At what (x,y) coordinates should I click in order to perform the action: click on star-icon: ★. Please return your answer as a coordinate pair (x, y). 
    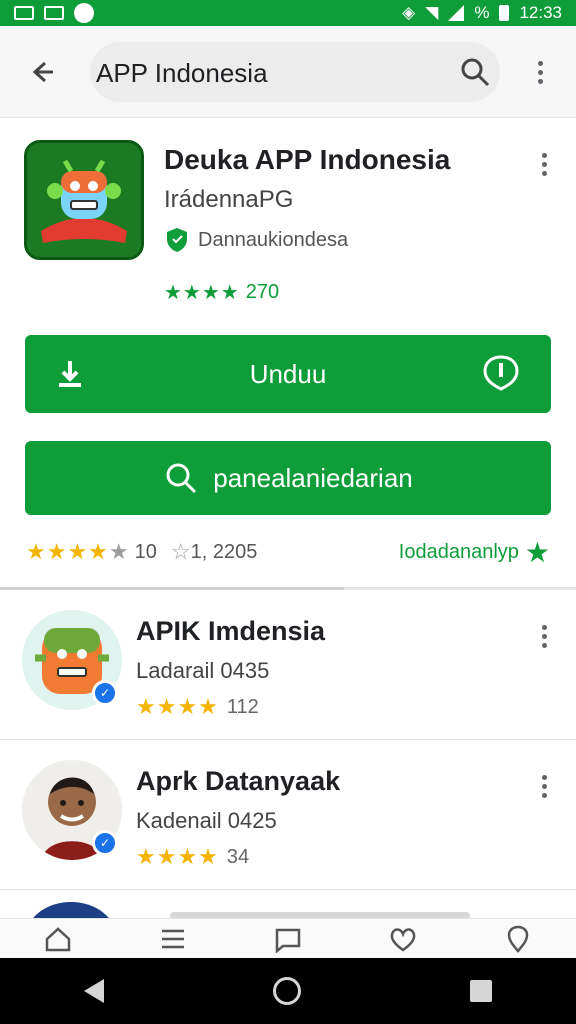
    Looking at the image, I should click on (537, 552).